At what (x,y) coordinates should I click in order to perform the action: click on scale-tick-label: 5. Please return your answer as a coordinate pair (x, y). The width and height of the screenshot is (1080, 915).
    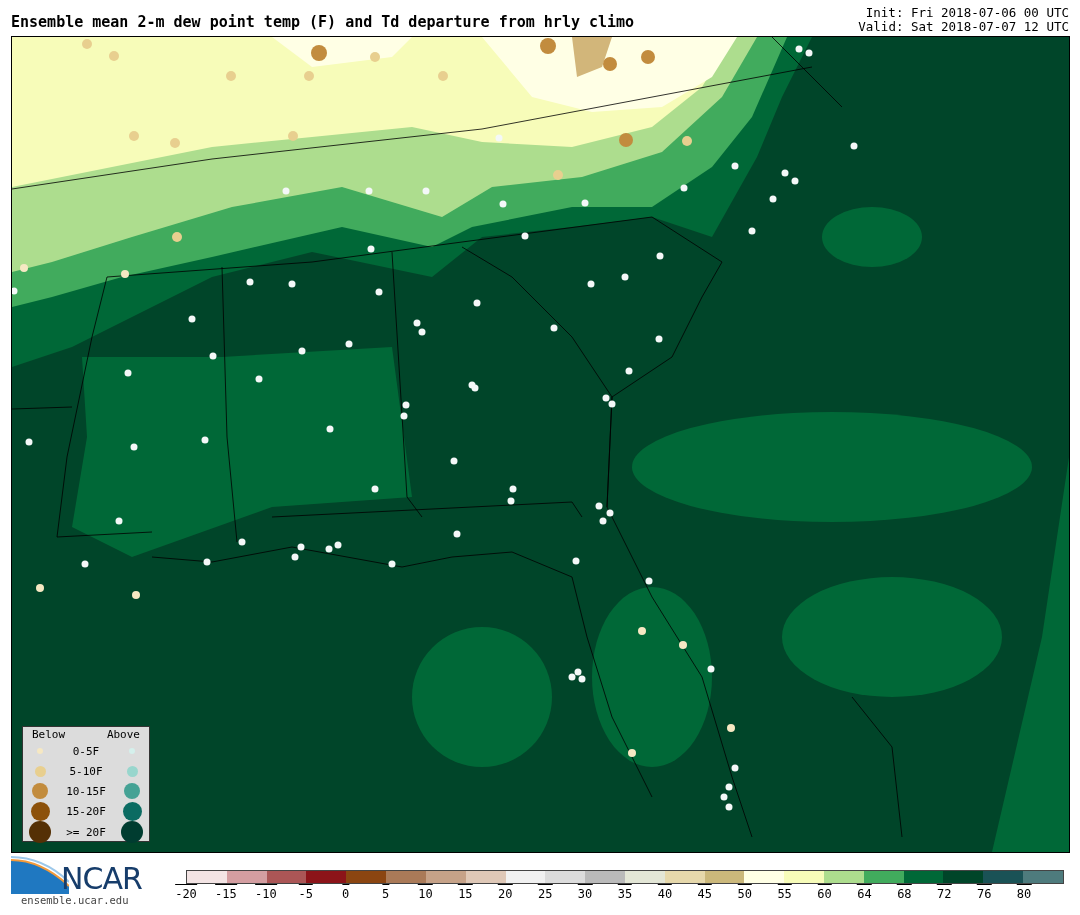
    Looking at the image, I should click on (385, 893).